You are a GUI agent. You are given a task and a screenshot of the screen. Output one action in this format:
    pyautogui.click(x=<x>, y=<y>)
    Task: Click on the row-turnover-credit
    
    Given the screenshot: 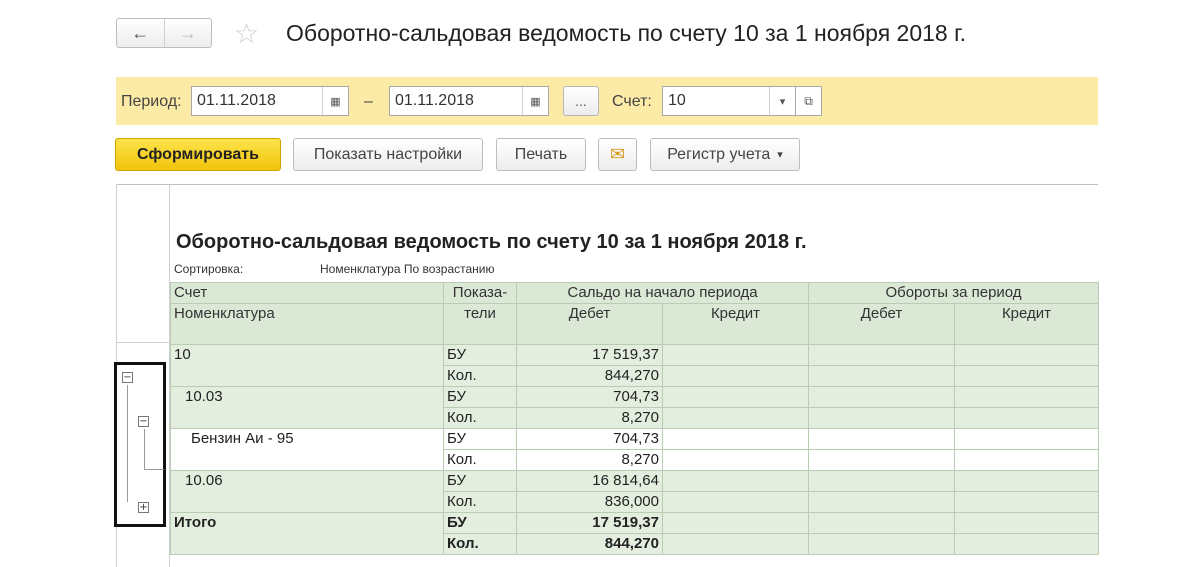 What is the action you would take?
    pyautogui.click(x=1026, y=355)
    